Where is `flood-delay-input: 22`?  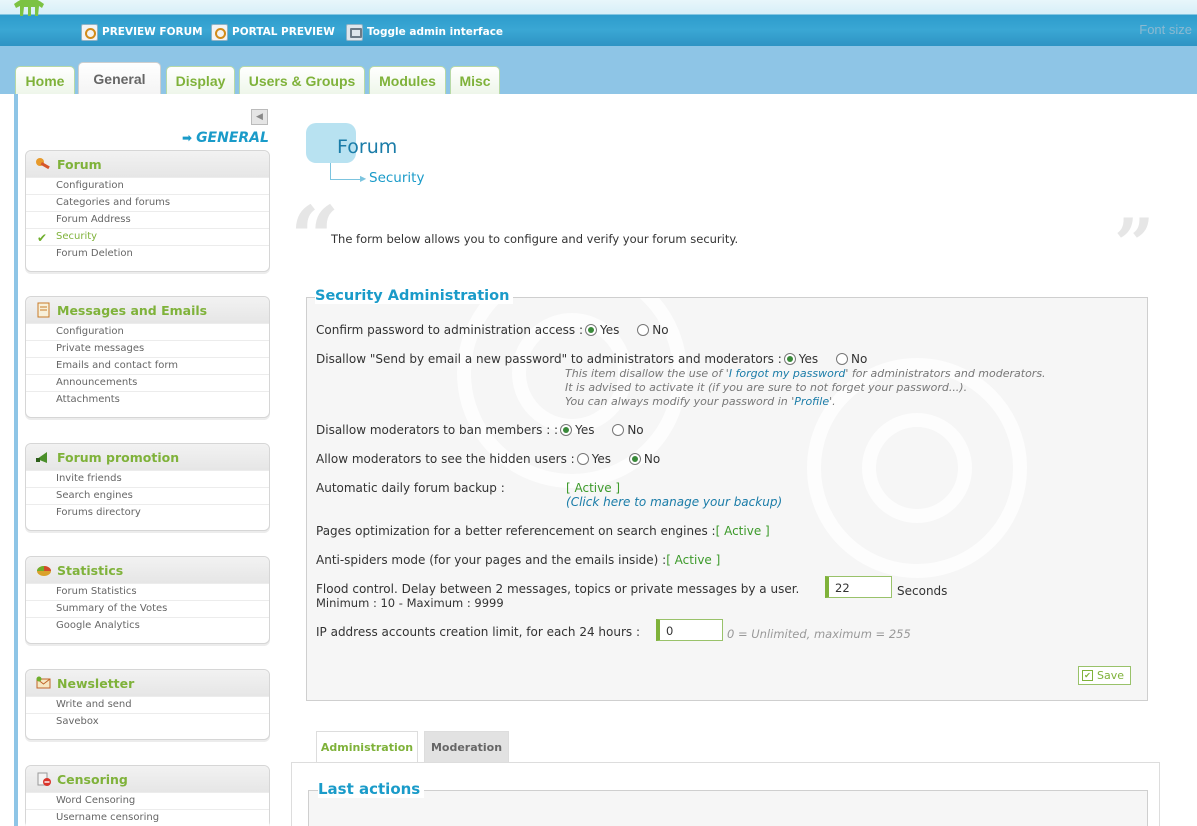
flood-delay-input: 22 is located at coordinates (858, 587).